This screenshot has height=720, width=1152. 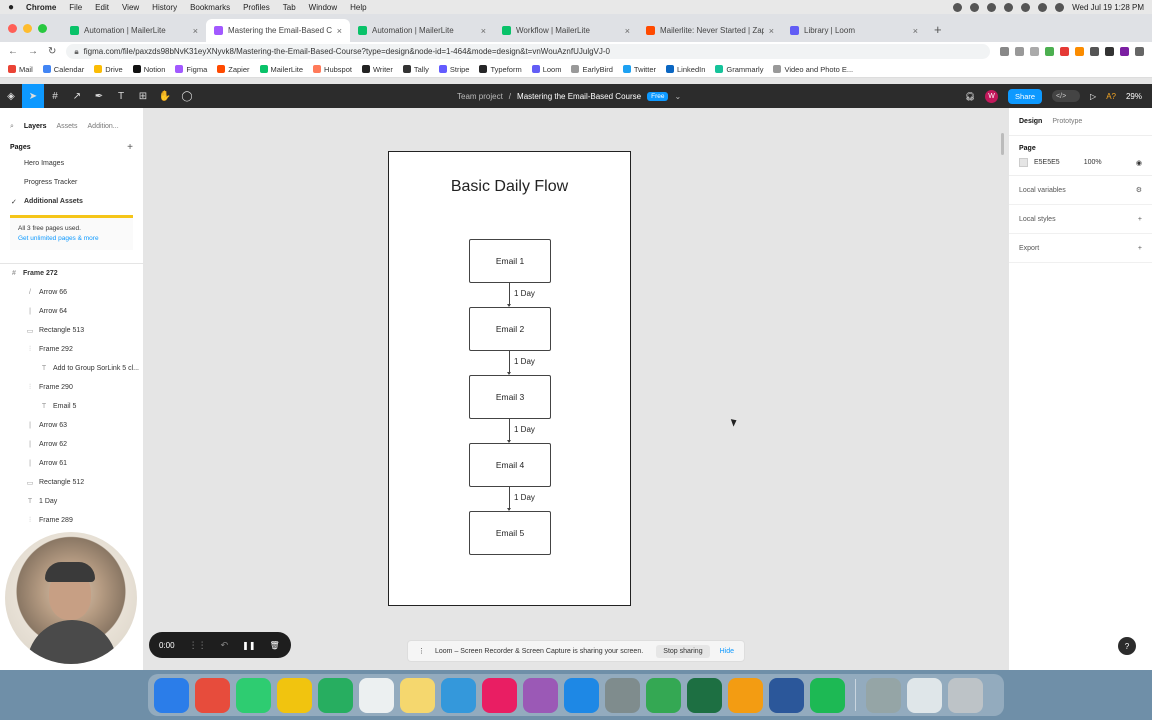 What do you see at coordinates (233, 69) in the screenshot?
I see `bookmark-zapier: Zapier` at bounding box center [233, 69].